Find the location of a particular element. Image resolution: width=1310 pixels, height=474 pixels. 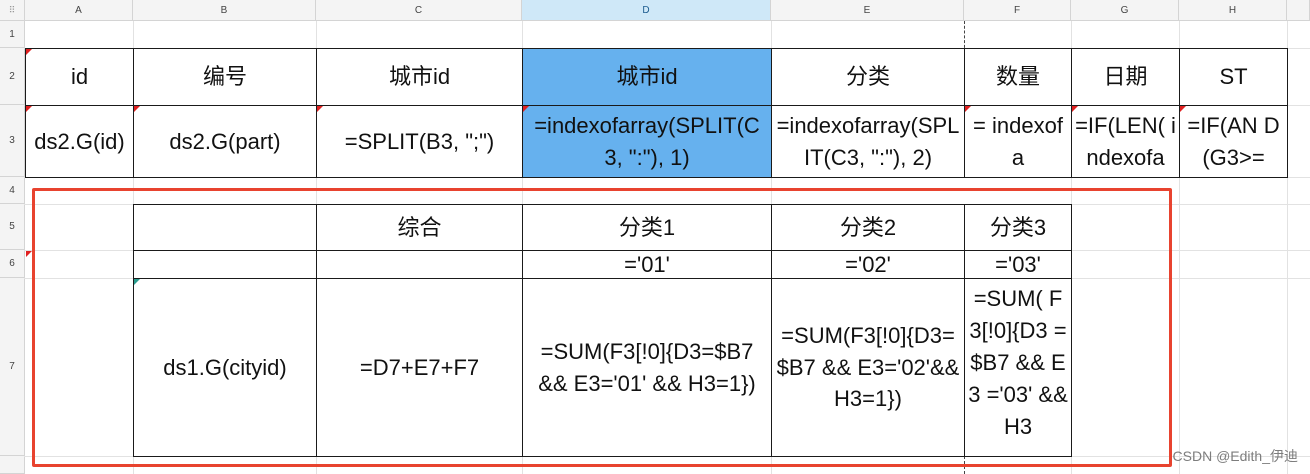

cell-d6: ='01' is located at coordinates (647, 264).